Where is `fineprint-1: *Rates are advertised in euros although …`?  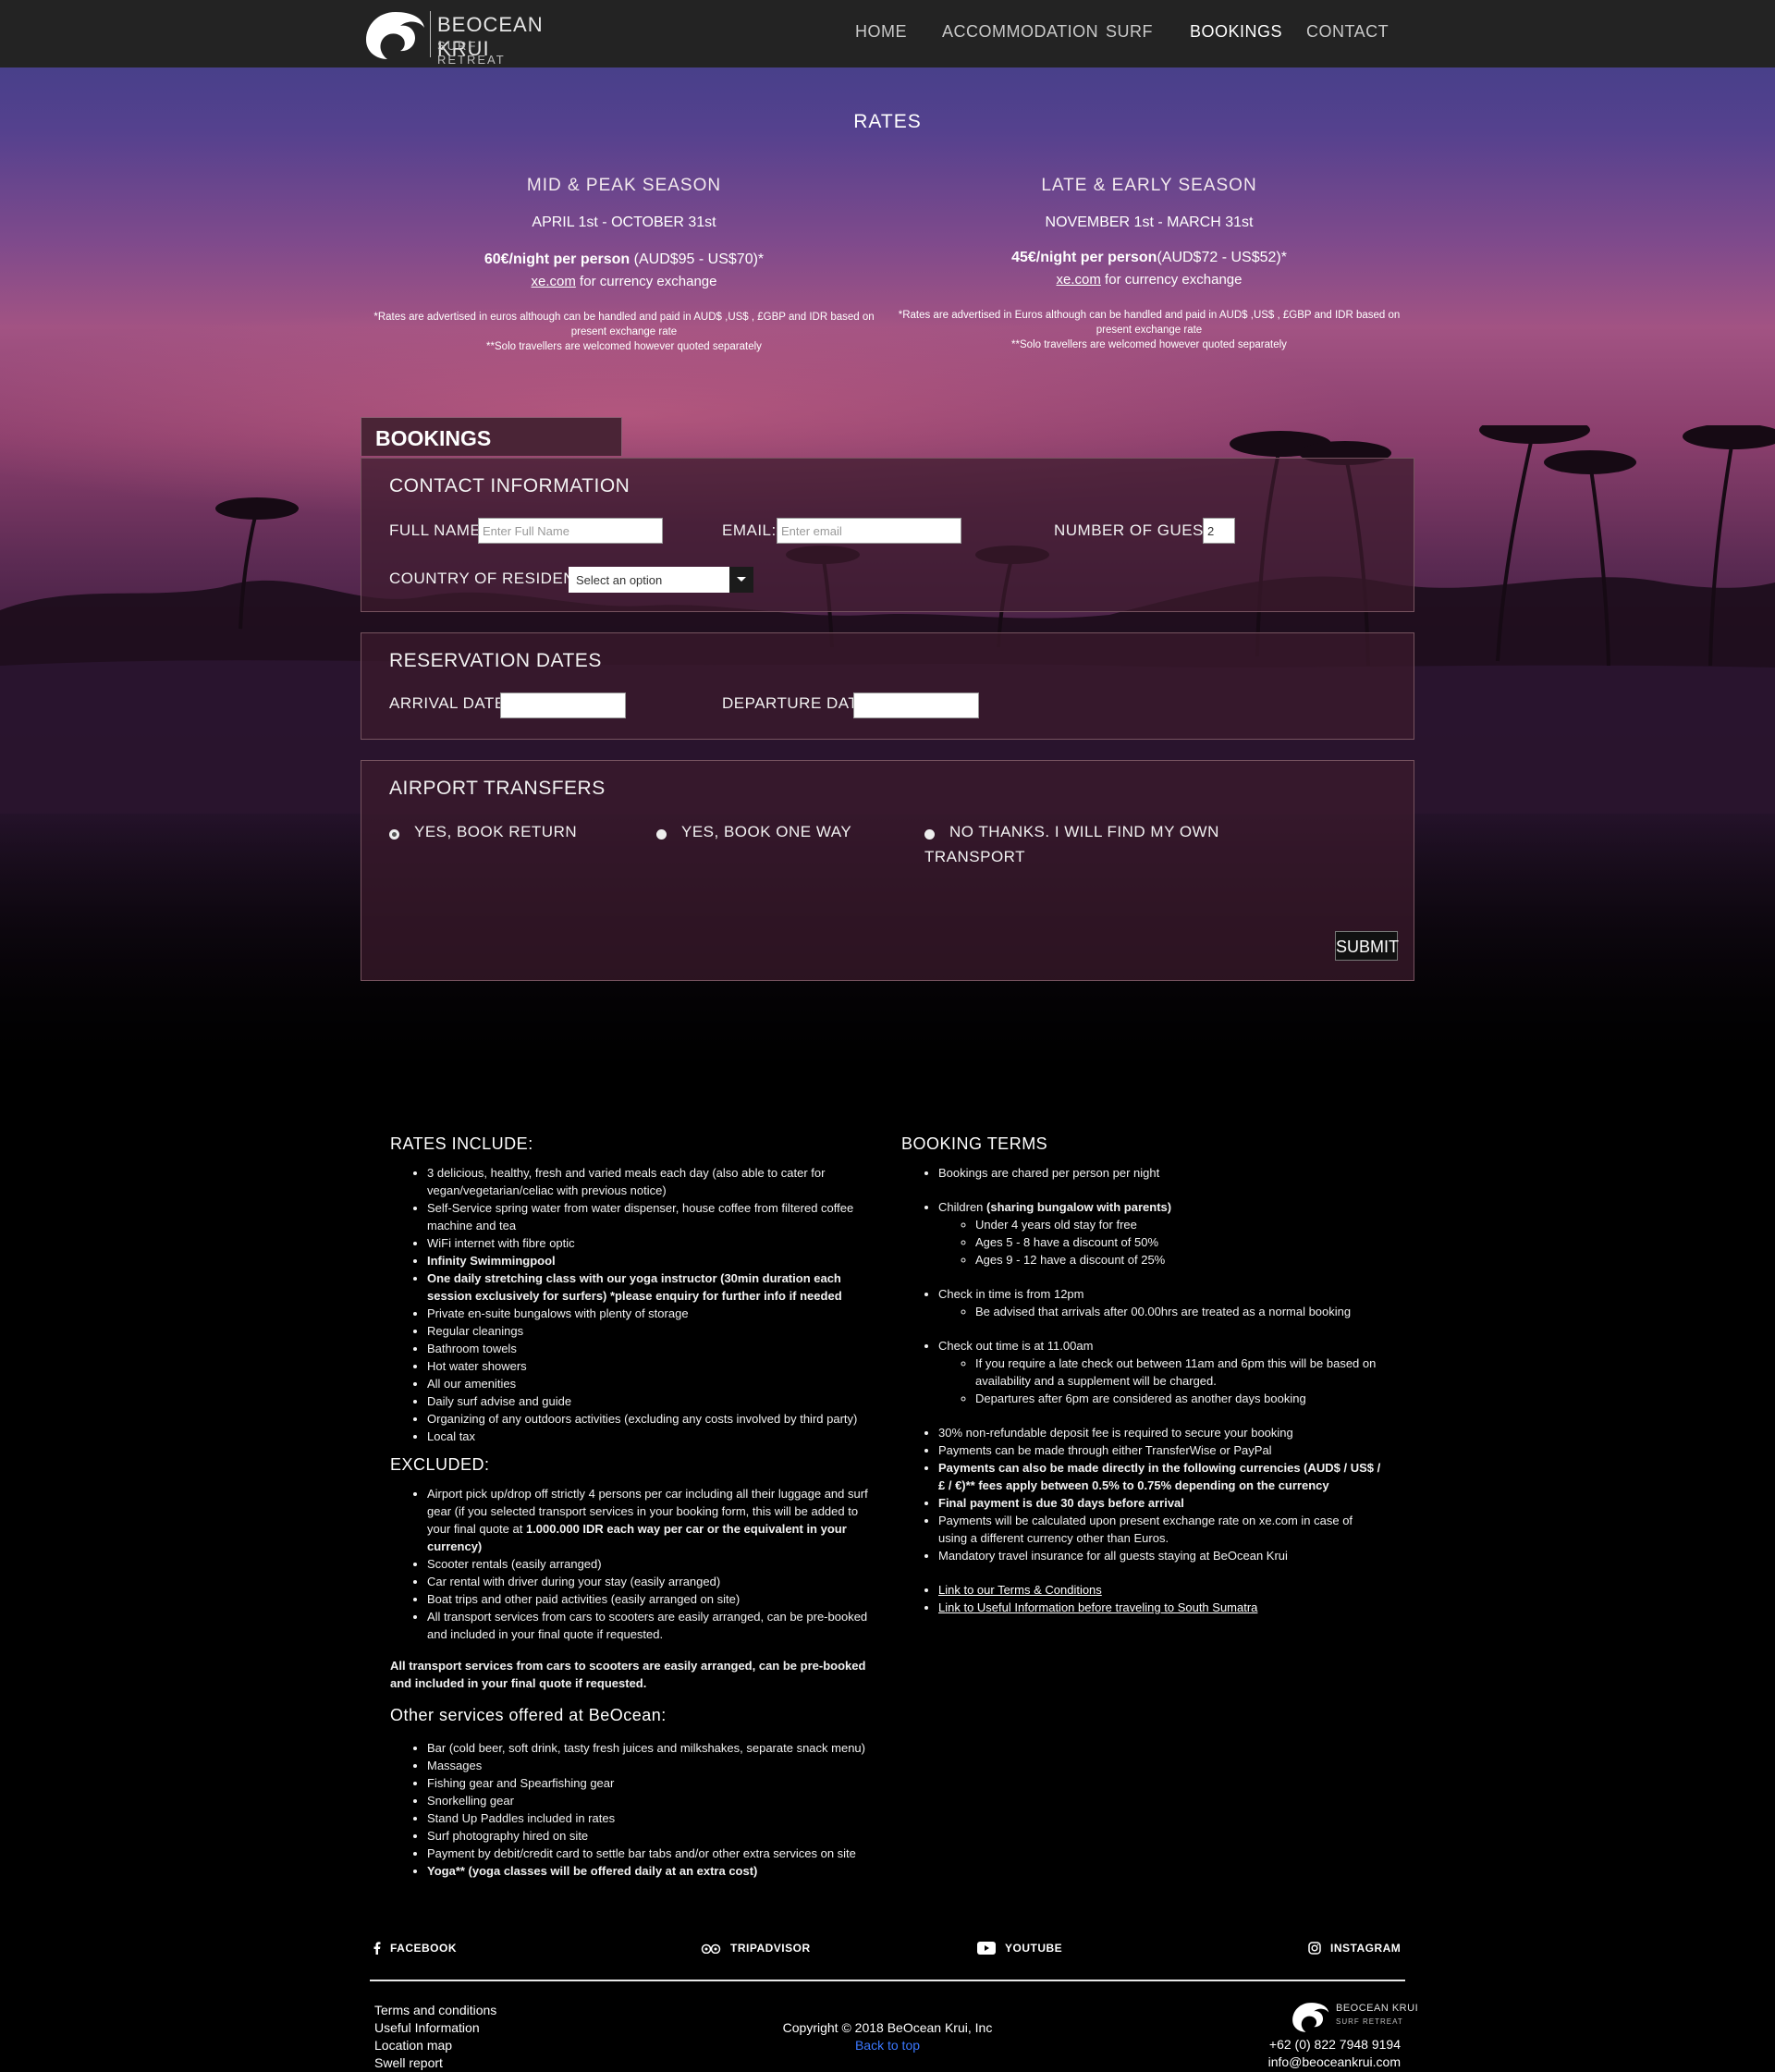
fineprint-1: *Rates are advertised in euros although … is located at coordinates (624, 324).